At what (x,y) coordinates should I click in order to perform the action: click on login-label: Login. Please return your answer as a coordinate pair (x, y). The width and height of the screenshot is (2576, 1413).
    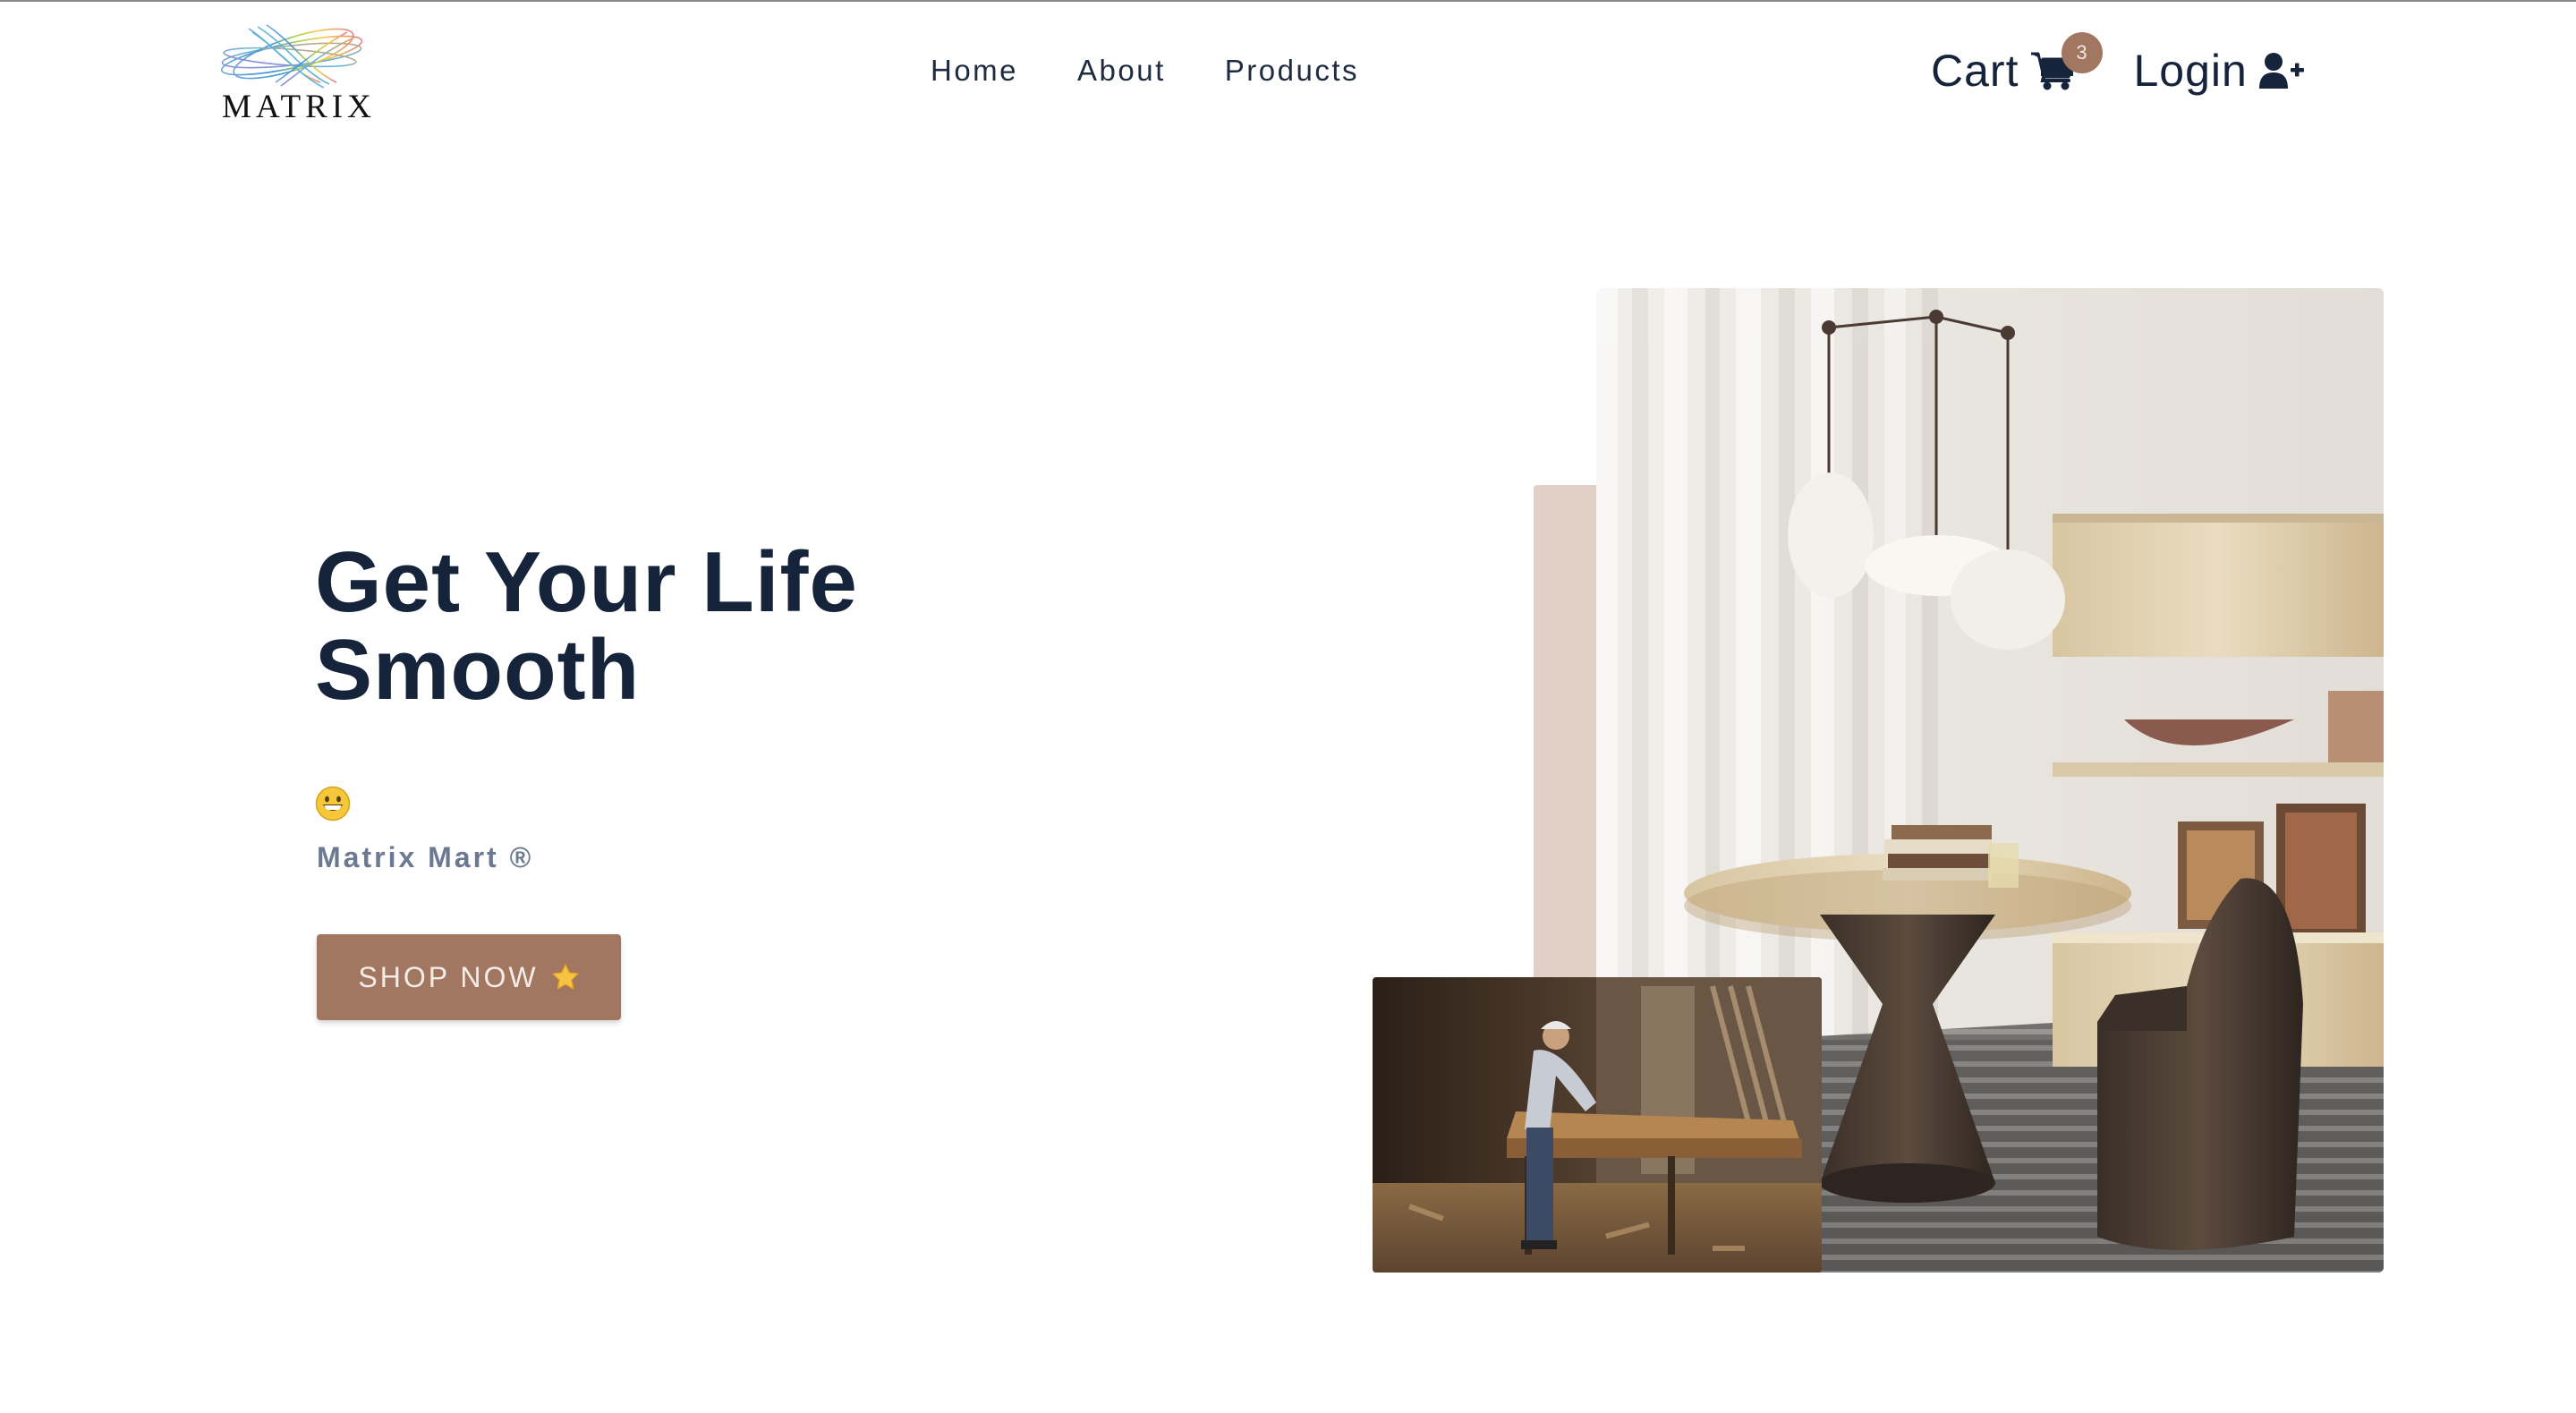
    Looking at the image, I should click on (2190, 71).